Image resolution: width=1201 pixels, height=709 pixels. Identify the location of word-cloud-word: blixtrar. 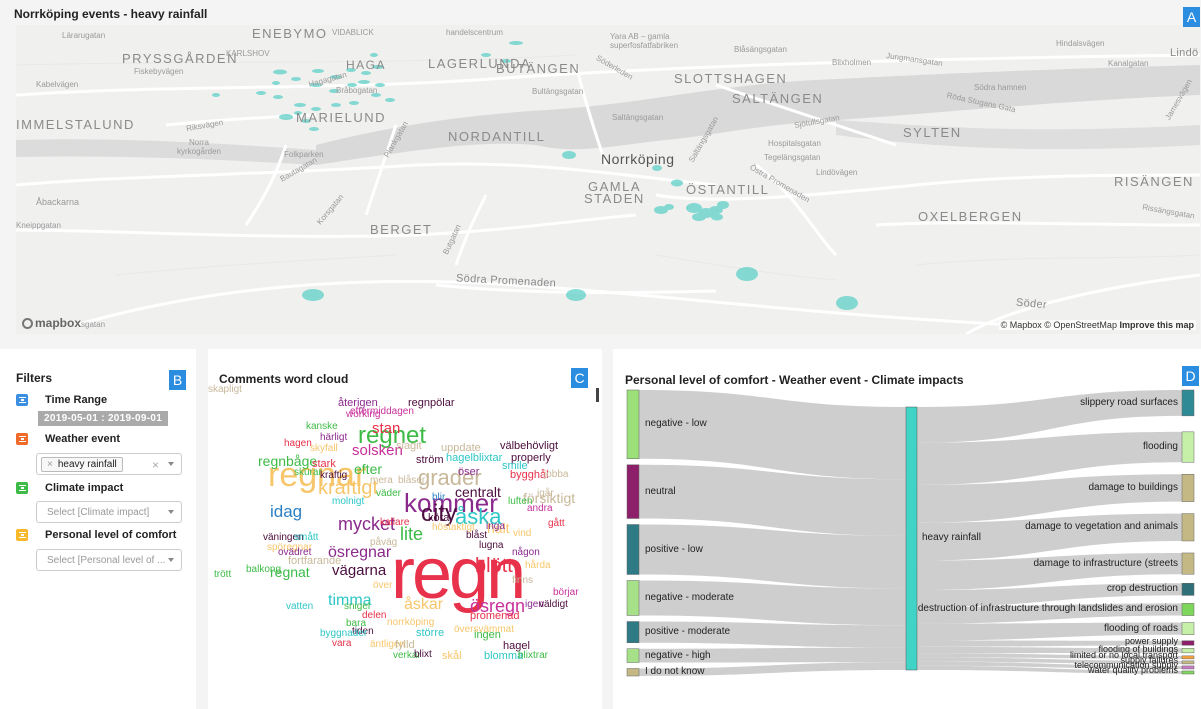
(533, 656).